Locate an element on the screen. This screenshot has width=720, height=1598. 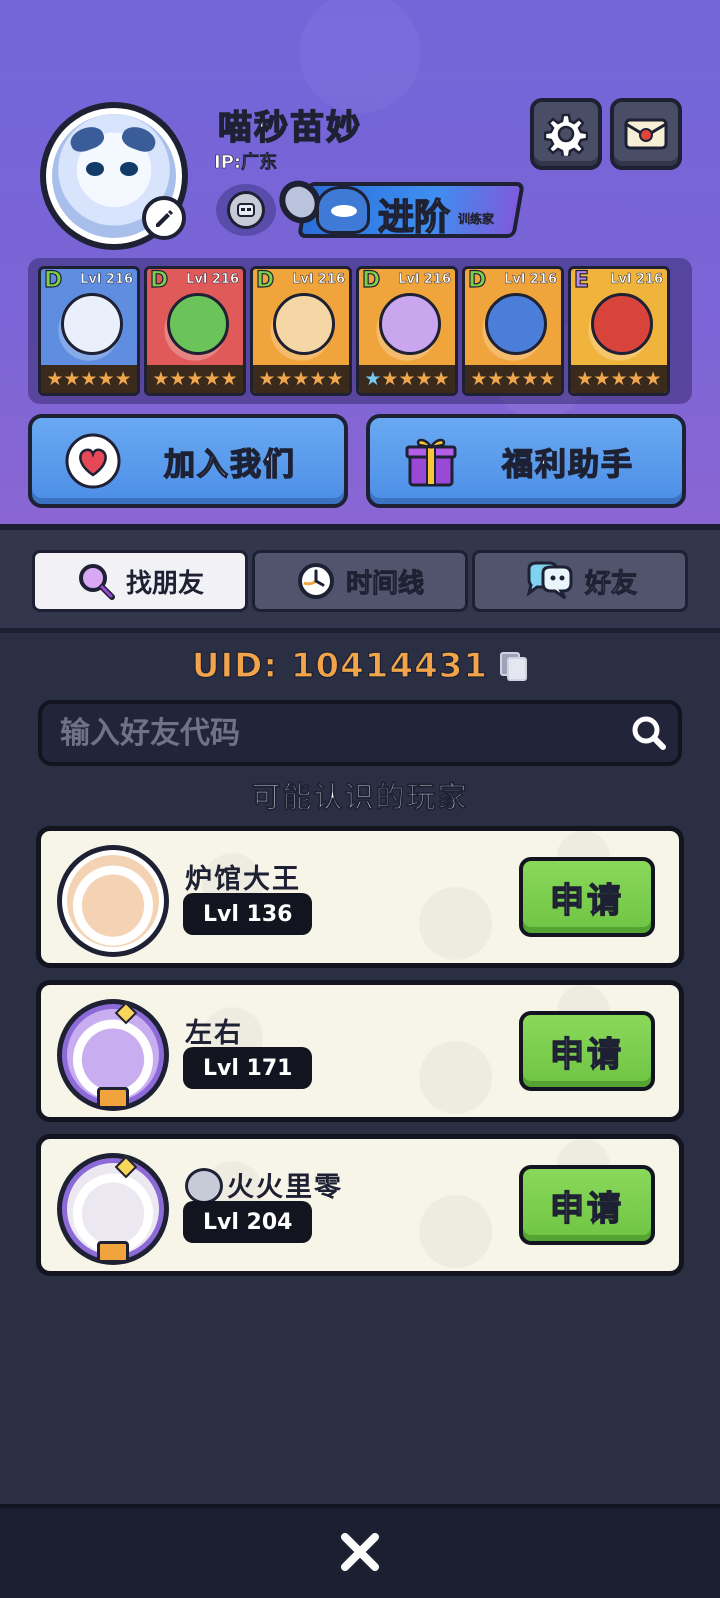
player-level-badge: Lvl 136 is located at coordinates (248, 914).